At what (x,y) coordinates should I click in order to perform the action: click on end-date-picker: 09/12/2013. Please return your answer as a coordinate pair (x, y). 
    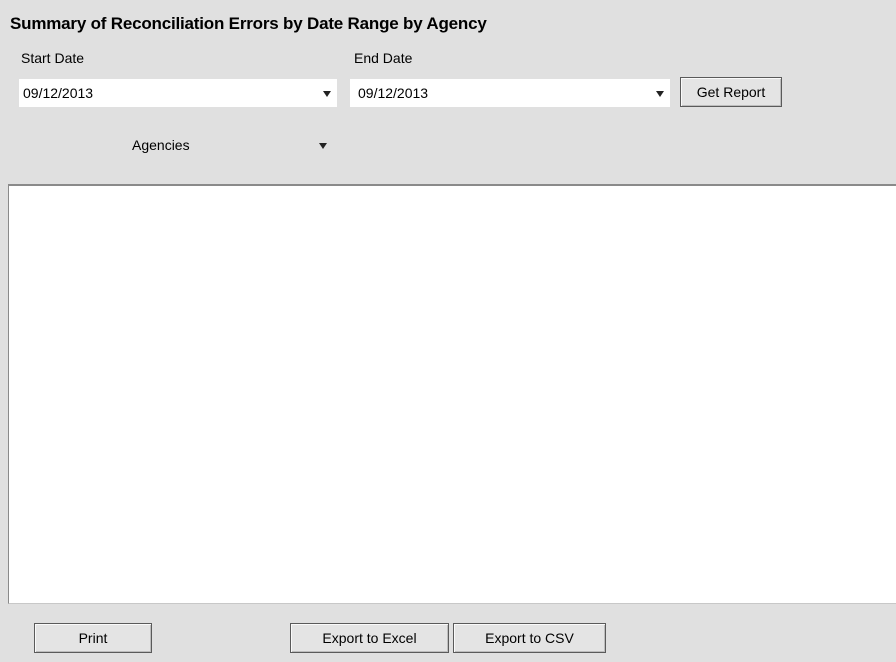
    Looking at the image, I should click on (510, 93).